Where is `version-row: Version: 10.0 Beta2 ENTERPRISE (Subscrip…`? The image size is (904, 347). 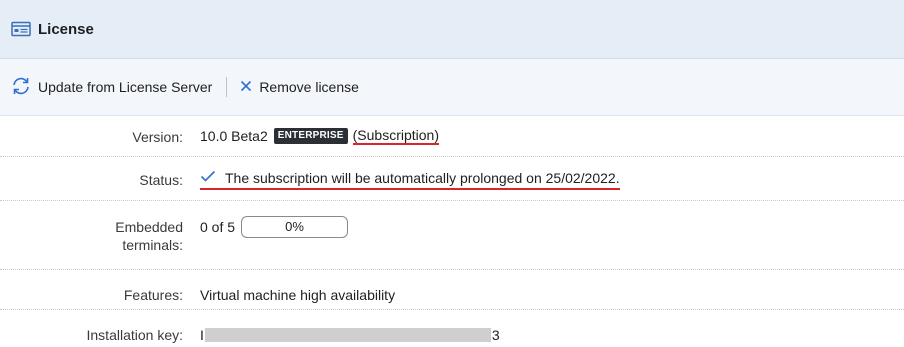 version-row: Version: 10.0 Beta2 ENTERPRISE (Subscrip… is located at coordinates (452, 136).